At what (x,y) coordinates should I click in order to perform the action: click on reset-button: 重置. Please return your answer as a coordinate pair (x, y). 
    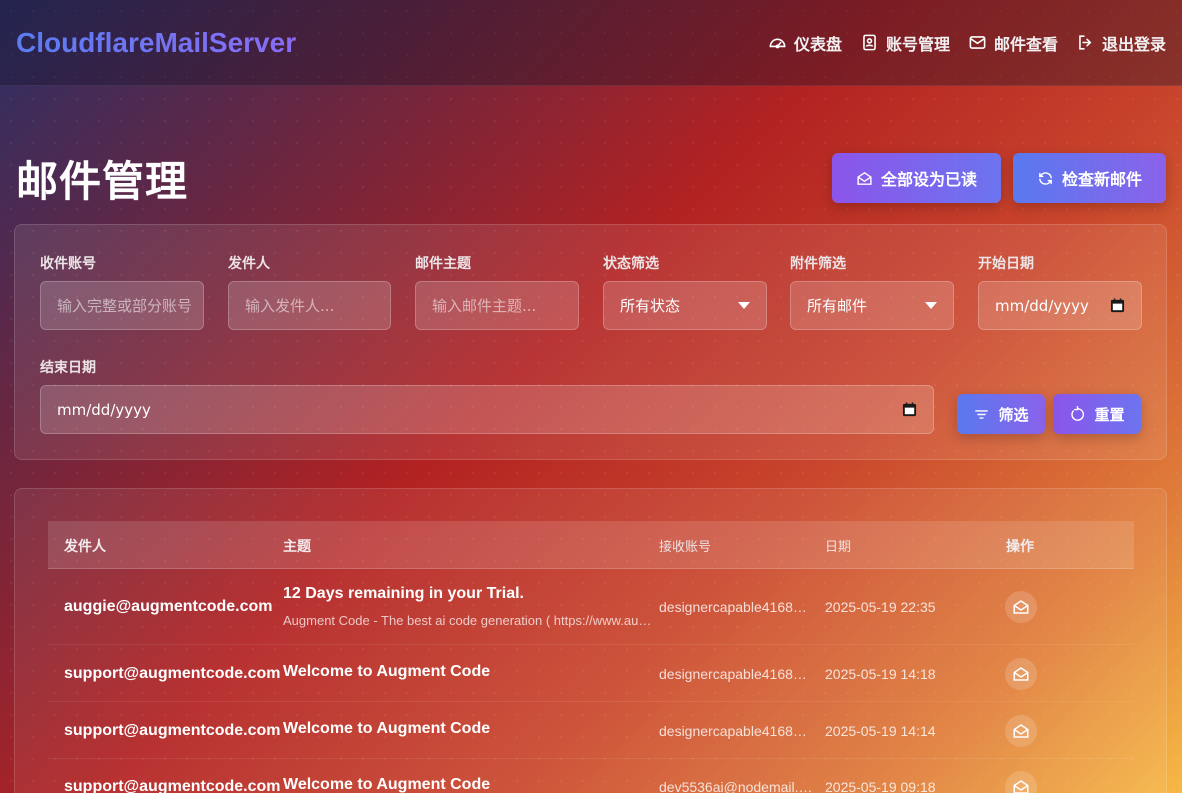
    Looking at the image, I should click on (1097, 414).